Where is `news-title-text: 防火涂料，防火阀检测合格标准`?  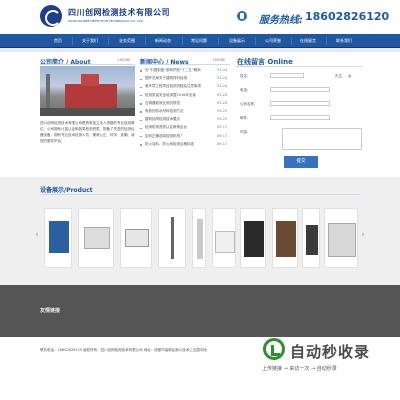 news-title-text: 防火涂料，防火阀检测合格标准 is located at coordinates (179, 144).